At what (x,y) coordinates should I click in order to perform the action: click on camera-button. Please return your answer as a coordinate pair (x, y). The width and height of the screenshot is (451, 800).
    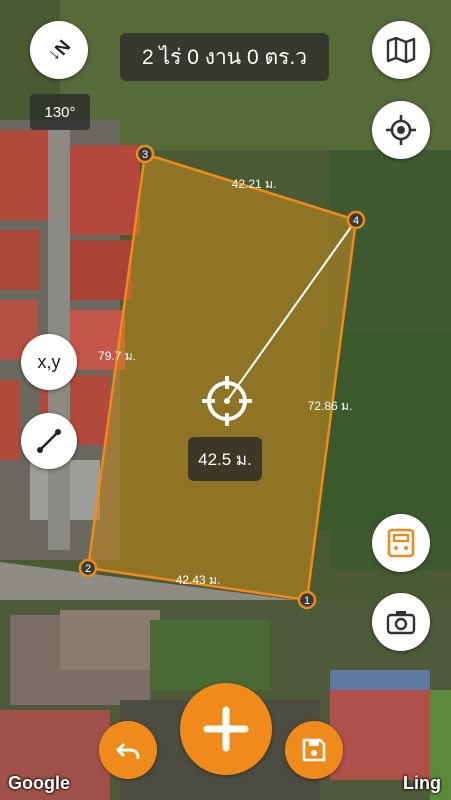
    Looking at the image, I should click on (401, 622).